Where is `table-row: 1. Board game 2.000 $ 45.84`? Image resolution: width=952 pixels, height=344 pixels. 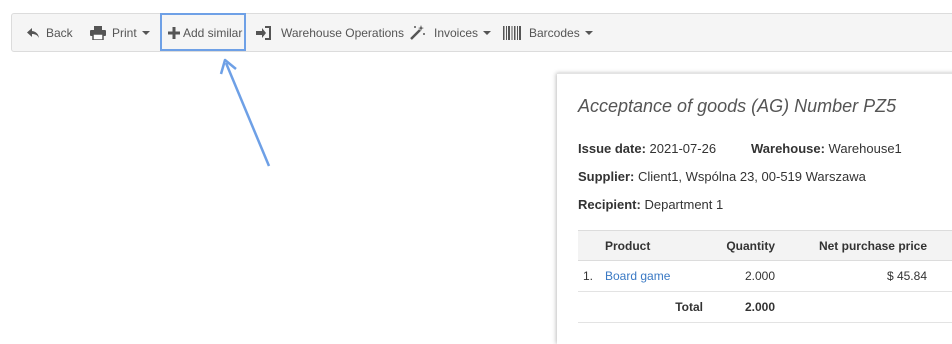
table-row: 1. Board game 2.000 $ 45.84 is located at coordinates (765, 276).